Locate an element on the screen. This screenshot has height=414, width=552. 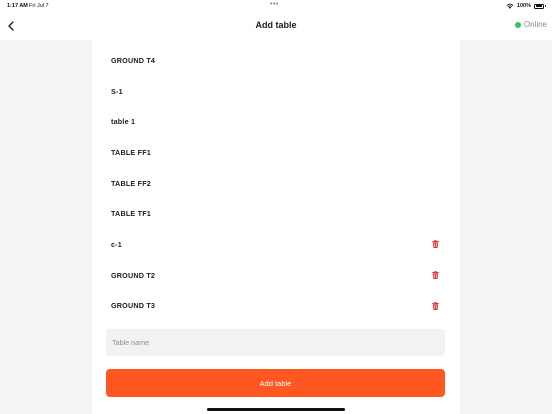
online-dot-icon is located at coordinates (517, 24).